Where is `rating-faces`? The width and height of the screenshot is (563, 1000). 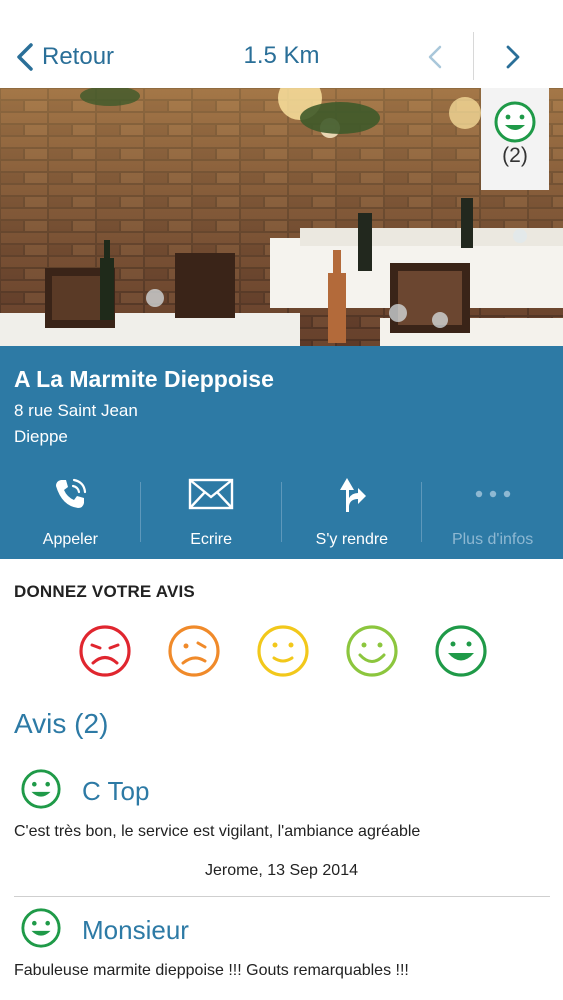
rating-faces is located at coordinates (283, 651).